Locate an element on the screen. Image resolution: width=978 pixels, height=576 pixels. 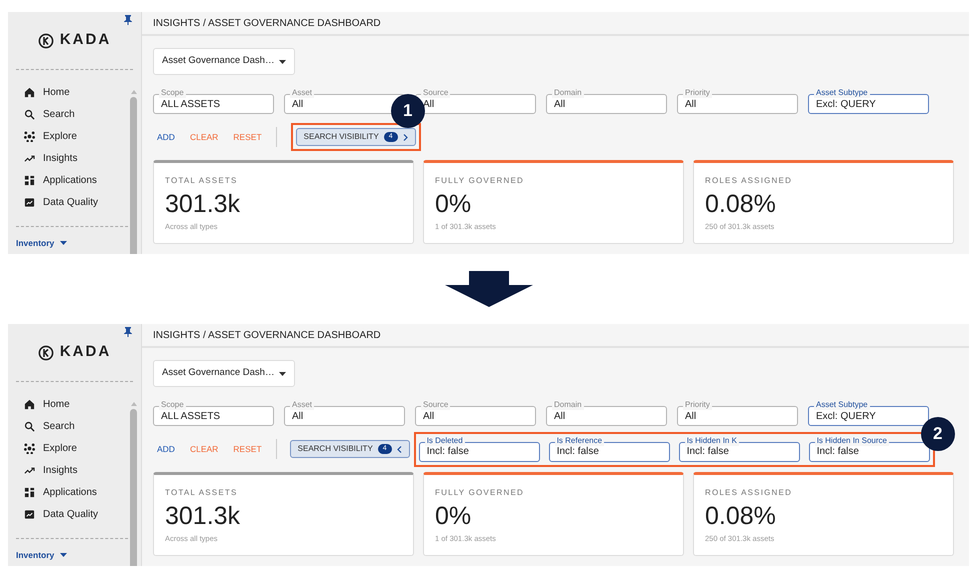
callout-badge: 1 is located at coordinates (407, 111).